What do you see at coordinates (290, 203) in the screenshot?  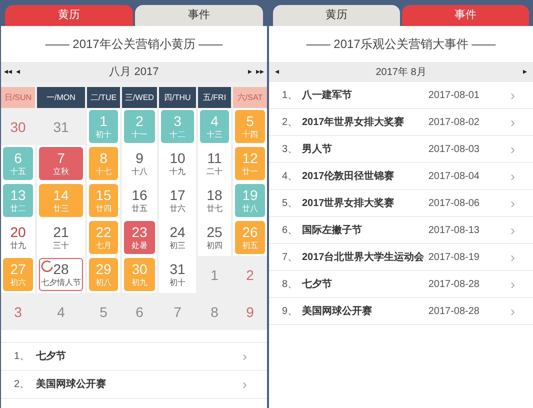 I see `event-number: 5、` at bounding box center [290, 203].